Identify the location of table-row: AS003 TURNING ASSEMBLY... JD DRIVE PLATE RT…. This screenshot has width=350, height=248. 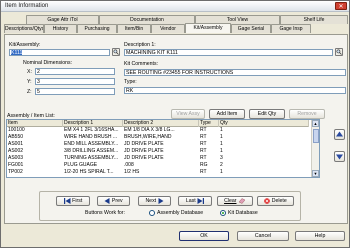
(158, 158).